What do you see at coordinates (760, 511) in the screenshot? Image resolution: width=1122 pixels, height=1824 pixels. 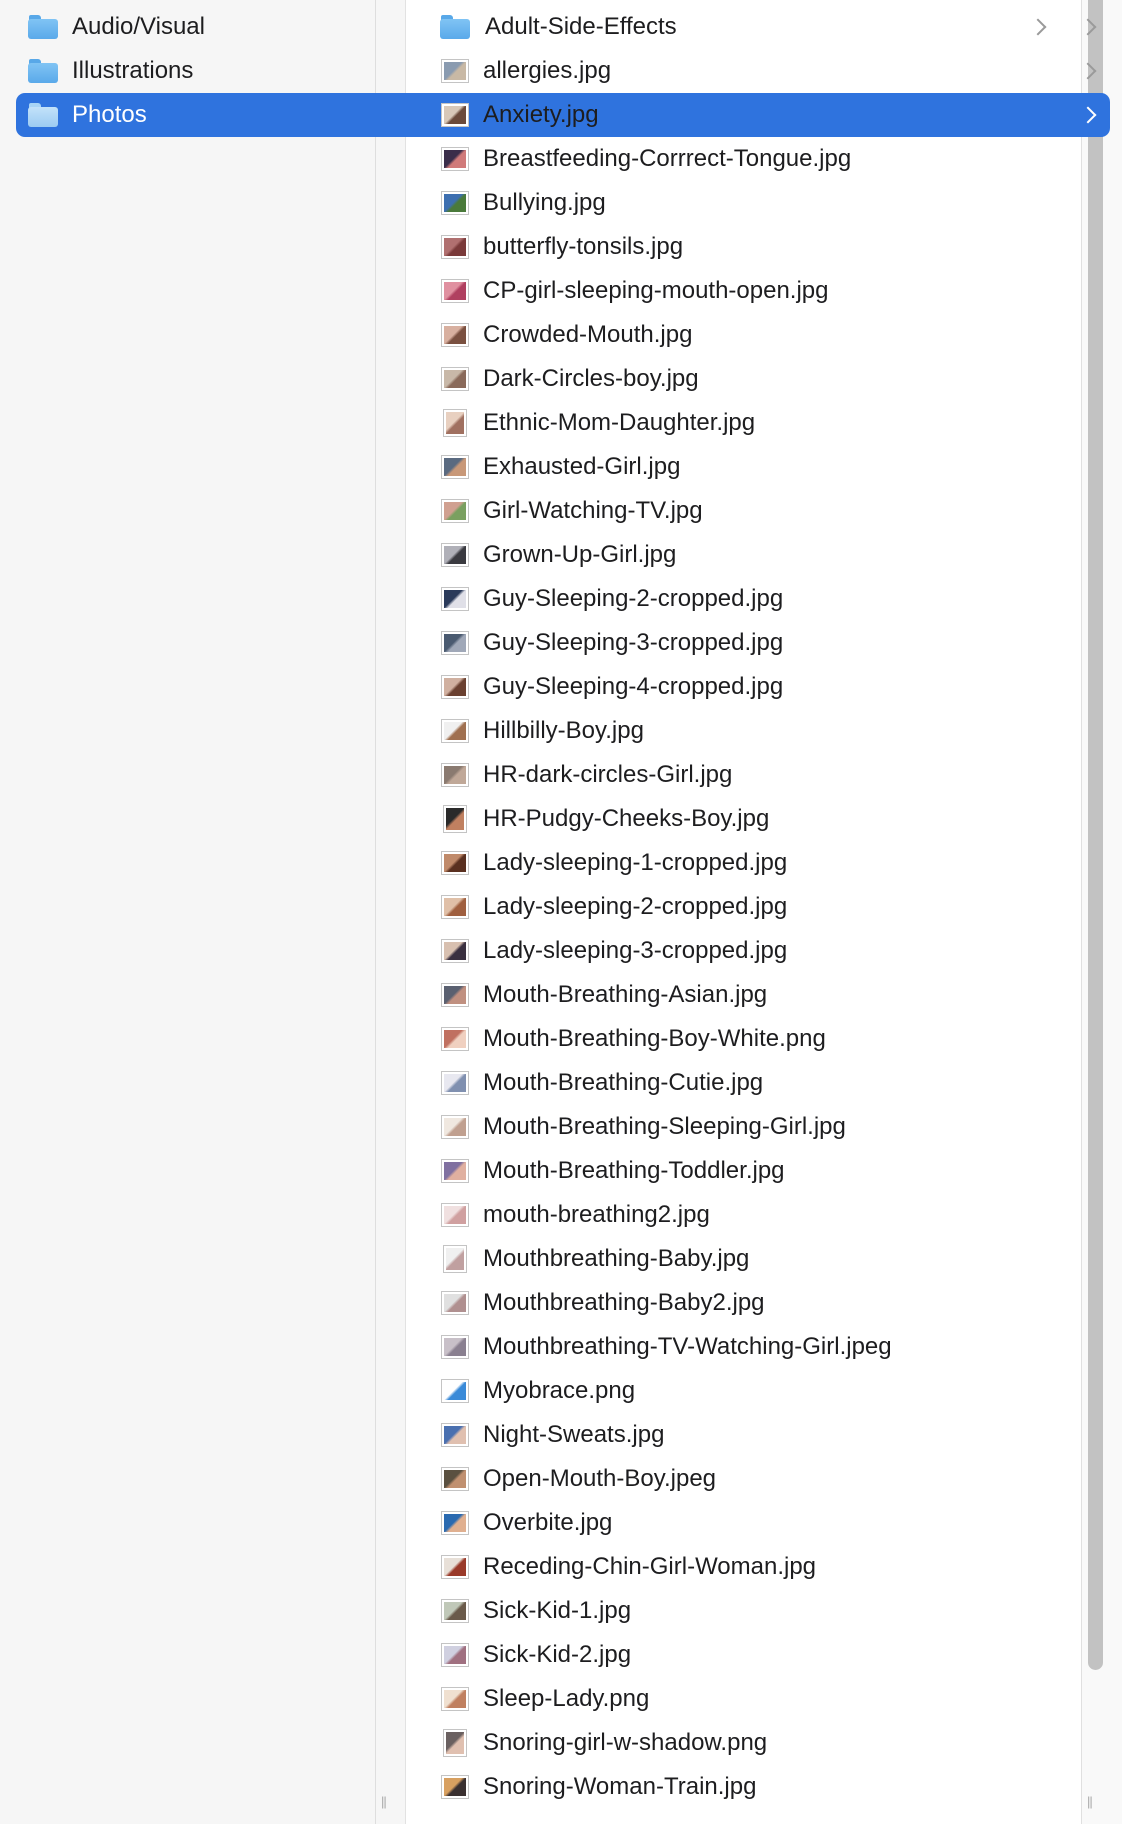 I see `file-item: Girl-Watching-TV.jpg` at bounding box center [760, 511].